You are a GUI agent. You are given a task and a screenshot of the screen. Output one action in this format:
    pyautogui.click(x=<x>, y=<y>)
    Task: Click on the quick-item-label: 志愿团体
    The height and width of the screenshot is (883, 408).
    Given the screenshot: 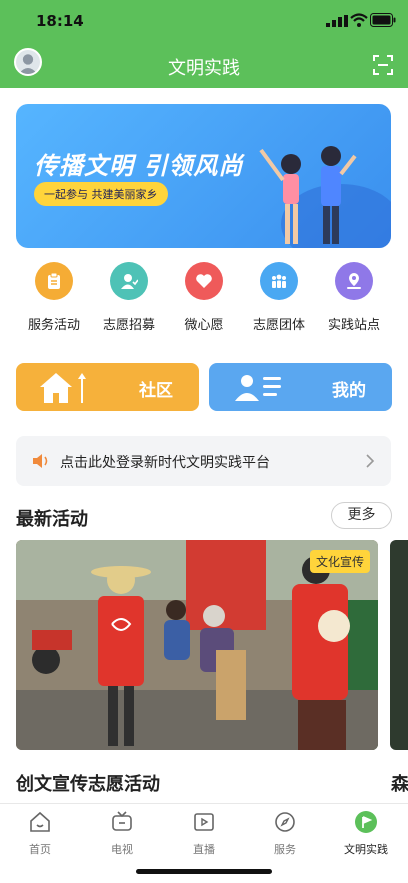 What is the action you would take?
    pyautogui.click(x=278, y=325)
    